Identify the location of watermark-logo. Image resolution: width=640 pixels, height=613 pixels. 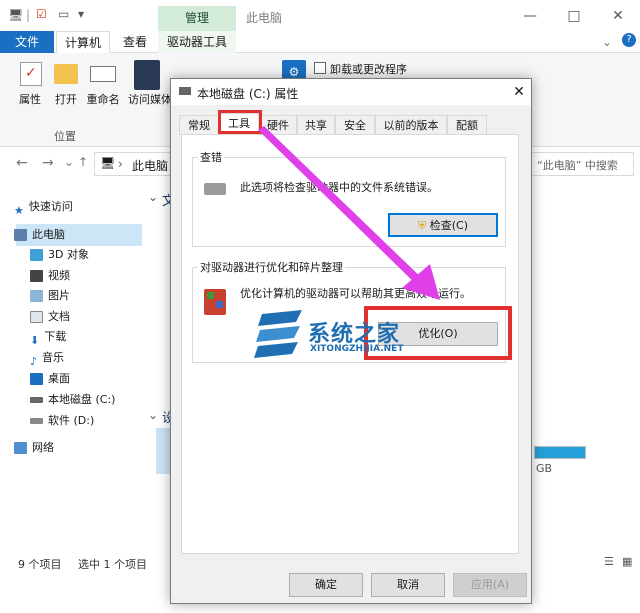
(278, 334).